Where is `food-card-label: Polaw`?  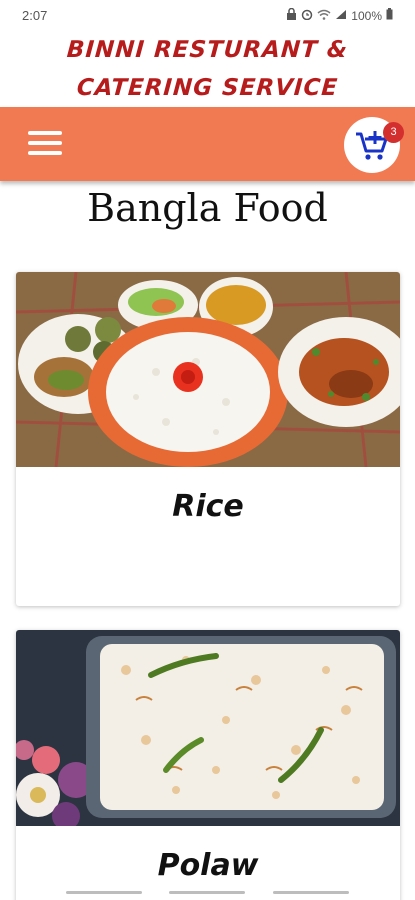 food-card-label: Polaw is located at coordinates (208, 865).